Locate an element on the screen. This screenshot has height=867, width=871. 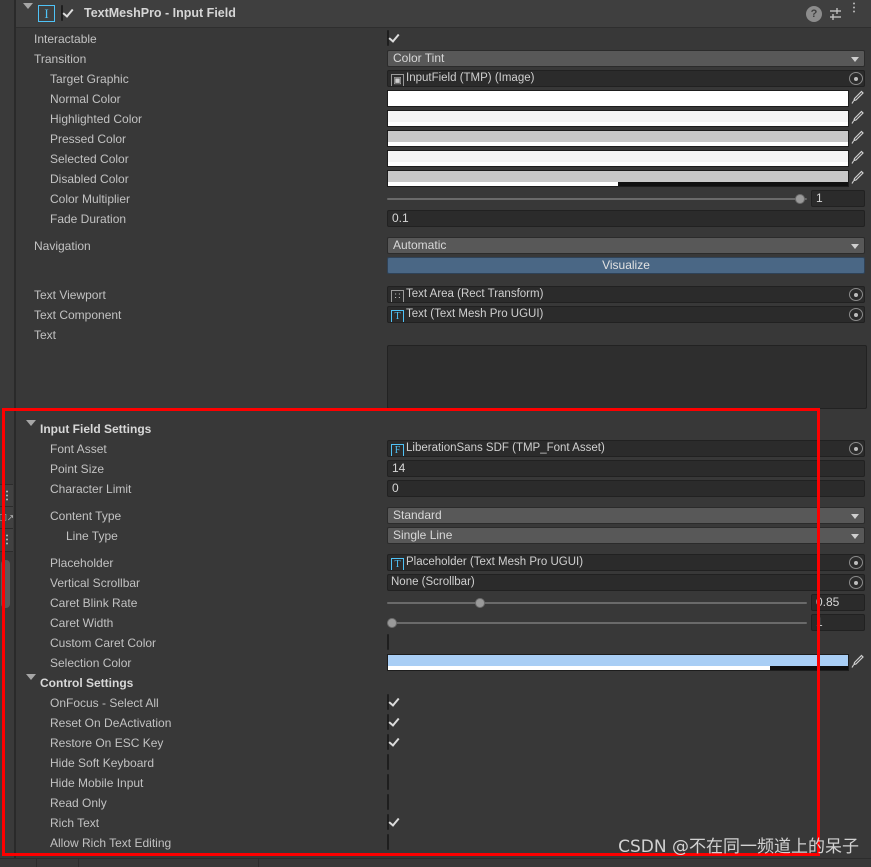
row-label-vertical-scrollbar: Vertical Scrollbar is located at coordinates (95, 583).